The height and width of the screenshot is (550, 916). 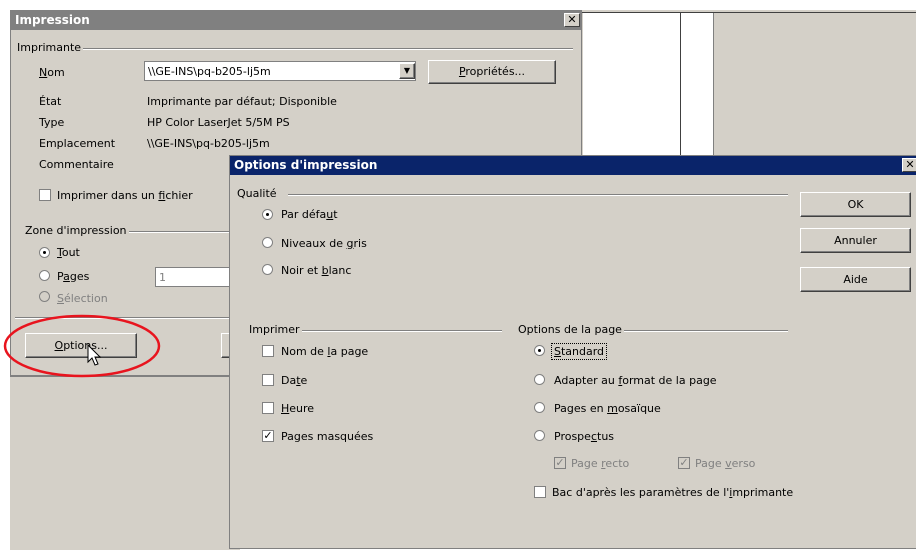 I want to click on quality-group-line, so click(x=538, y=195).